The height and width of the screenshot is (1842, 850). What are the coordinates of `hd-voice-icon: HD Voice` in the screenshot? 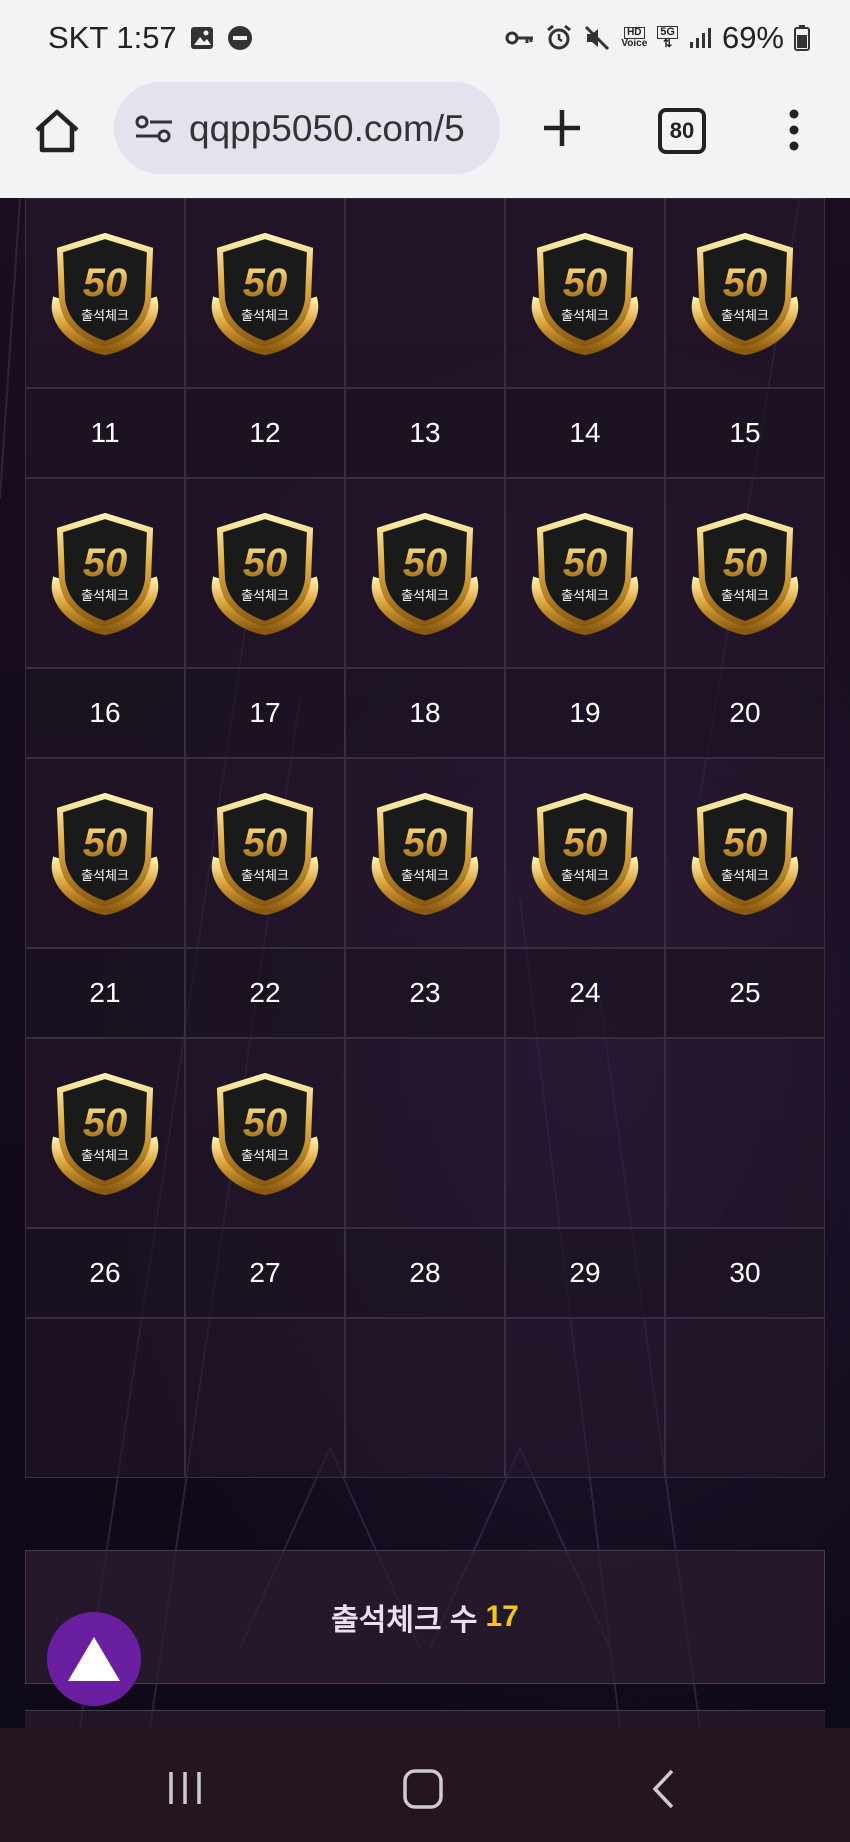 It's located at (634, 38).